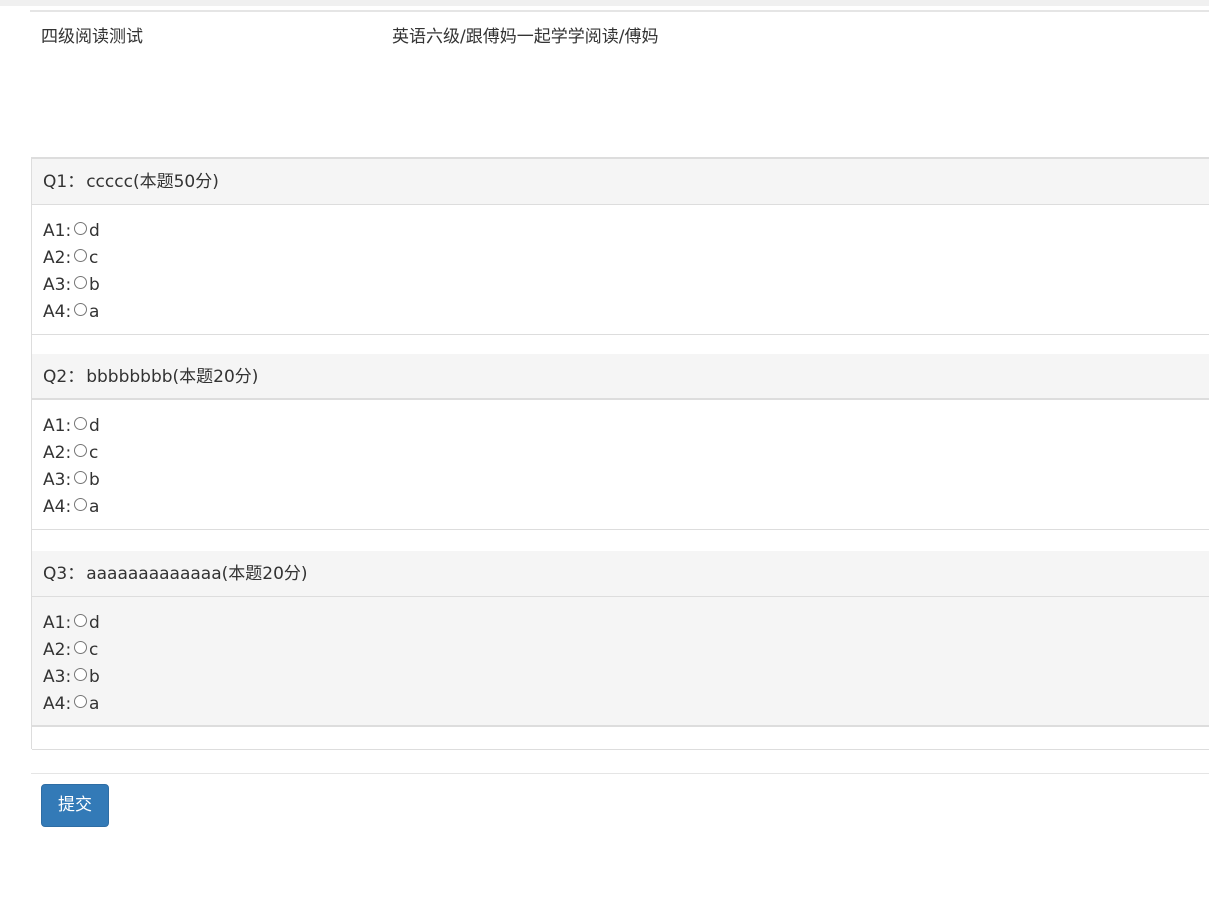 This screenshot has height=908, width=1209. What do you see at coordinates (525, 37) in the screenshot?
I see `test-breadcrumb: 英语六级/跟傅妈一起学学阅读/傅妈` at bounding box center [525, 37].